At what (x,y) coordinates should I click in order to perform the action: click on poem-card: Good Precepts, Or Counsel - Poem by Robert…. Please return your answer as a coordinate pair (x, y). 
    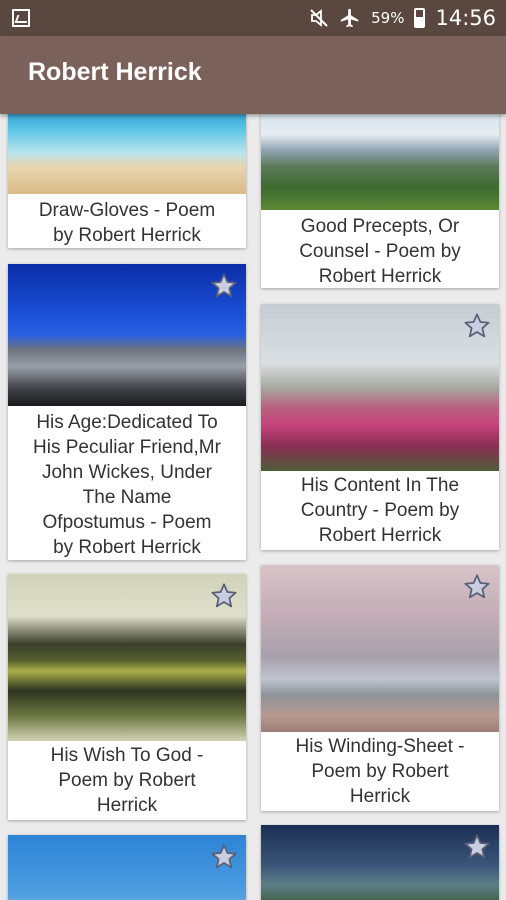
    Looking at the image, I should click on (380, 201).